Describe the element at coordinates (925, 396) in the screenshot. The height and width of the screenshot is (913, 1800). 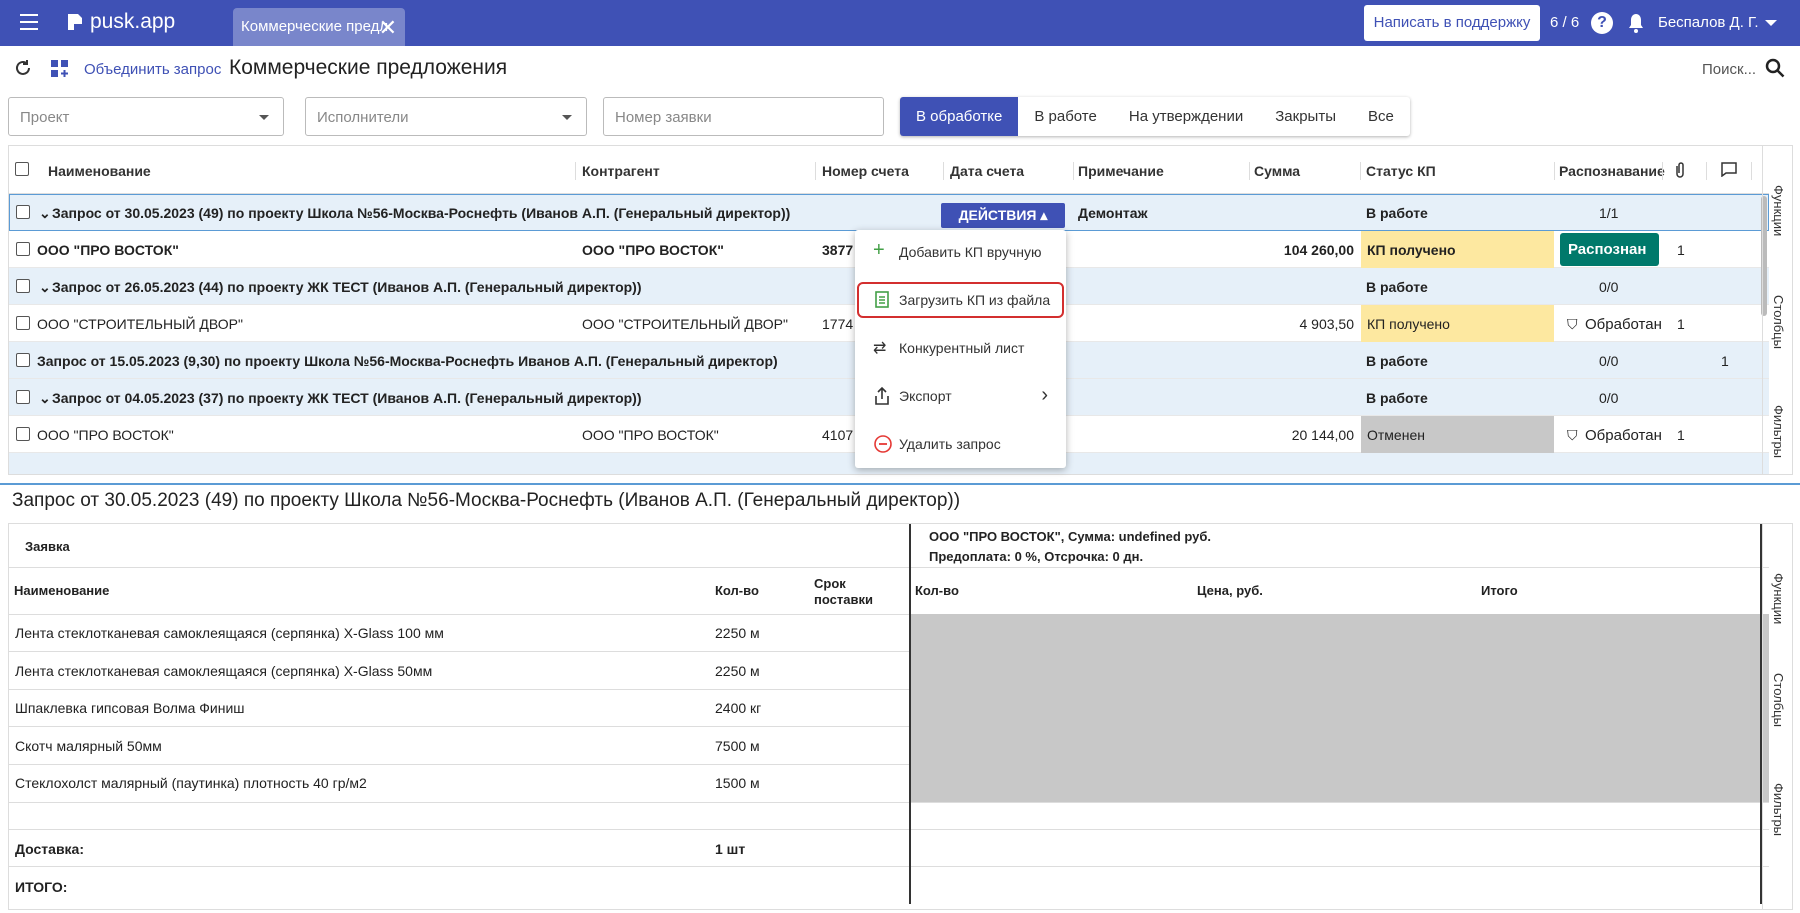
I see `menu-item-label: Экспорт` at that location.